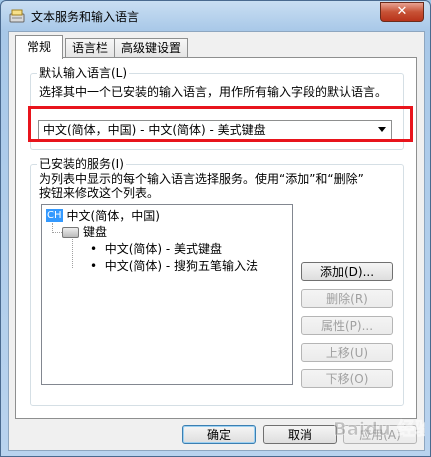 The height and width of the screenshot is (457, 431). I want to click on tab-language-bar: 语言栏, so click(90, 48).